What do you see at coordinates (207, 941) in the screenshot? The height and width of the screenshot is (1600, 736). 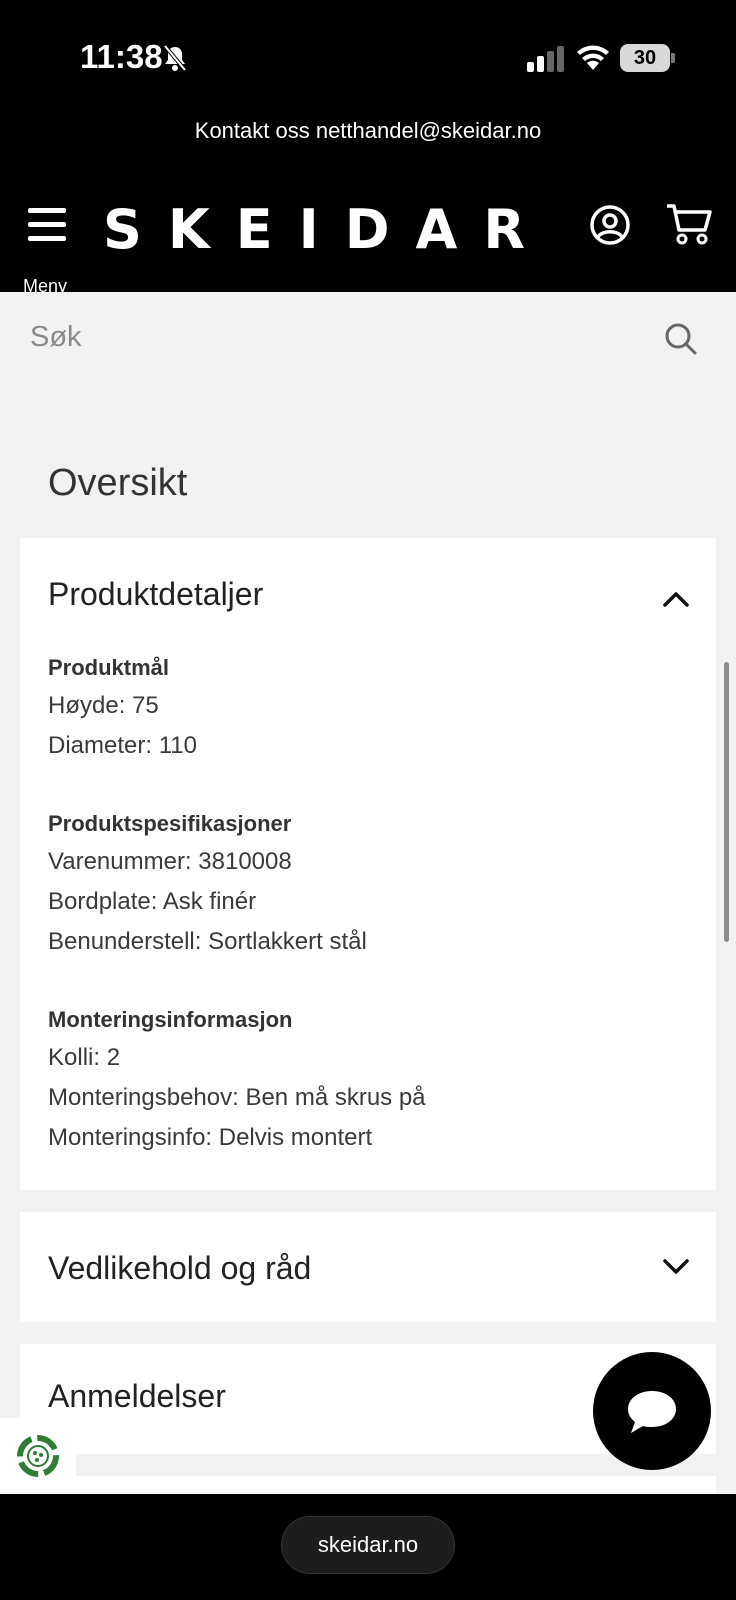 I see `detail-line: Benunderstell: Sortlakkert stål` at bounding box center [207, 941].